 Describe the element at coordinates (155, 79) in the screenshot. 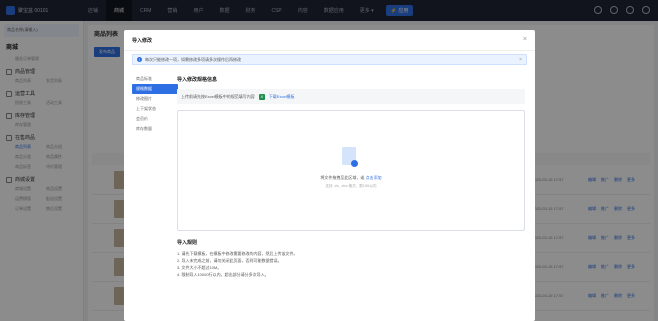

I see `modal-nav-item: 商品标准` at that location.